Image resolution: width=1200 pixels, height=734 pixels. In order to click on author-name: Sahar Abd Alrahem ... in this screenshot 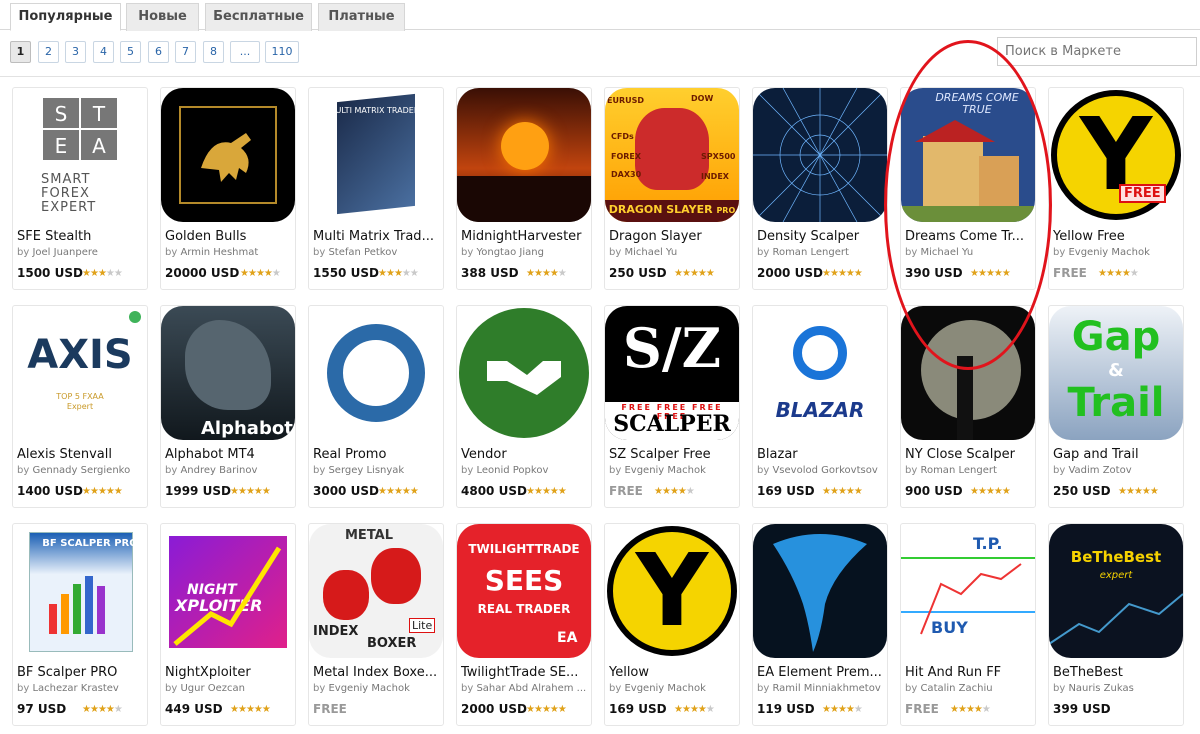, I will do `click(531, 688)`.